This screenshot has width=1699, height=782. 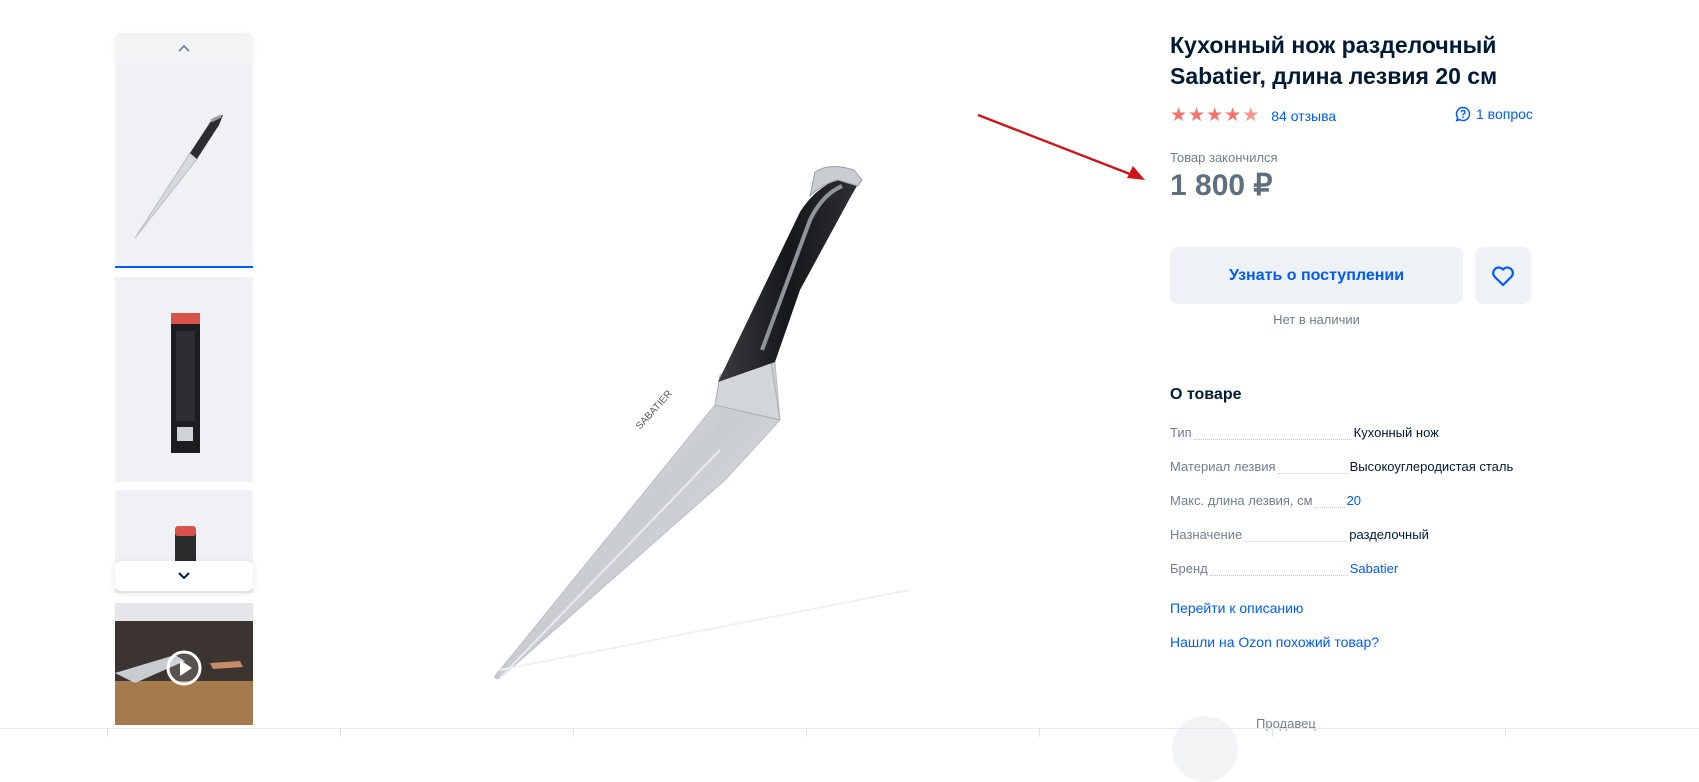 I want to click on spec-row: Назначение разделочный, so click(x=1350, y=533).